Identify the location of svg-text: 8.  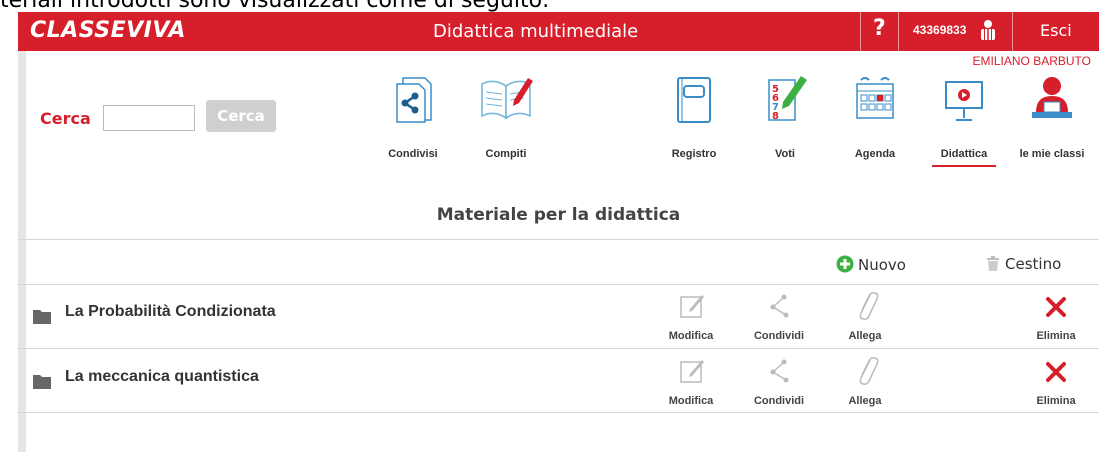
(775, 116).